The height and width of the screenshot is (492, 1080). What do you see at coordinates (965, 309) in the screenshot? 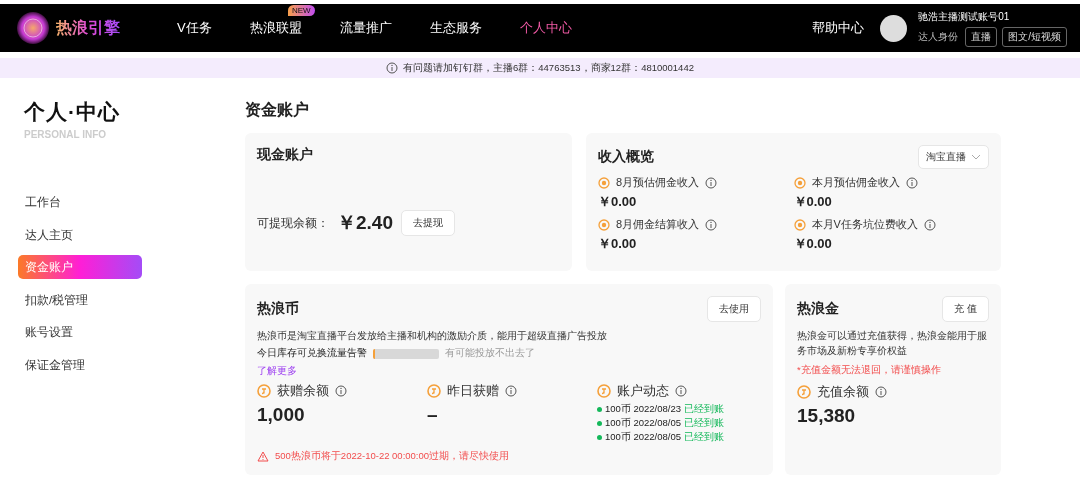
I see `recharge-button: 充 值` at bounding box center [965, 309].